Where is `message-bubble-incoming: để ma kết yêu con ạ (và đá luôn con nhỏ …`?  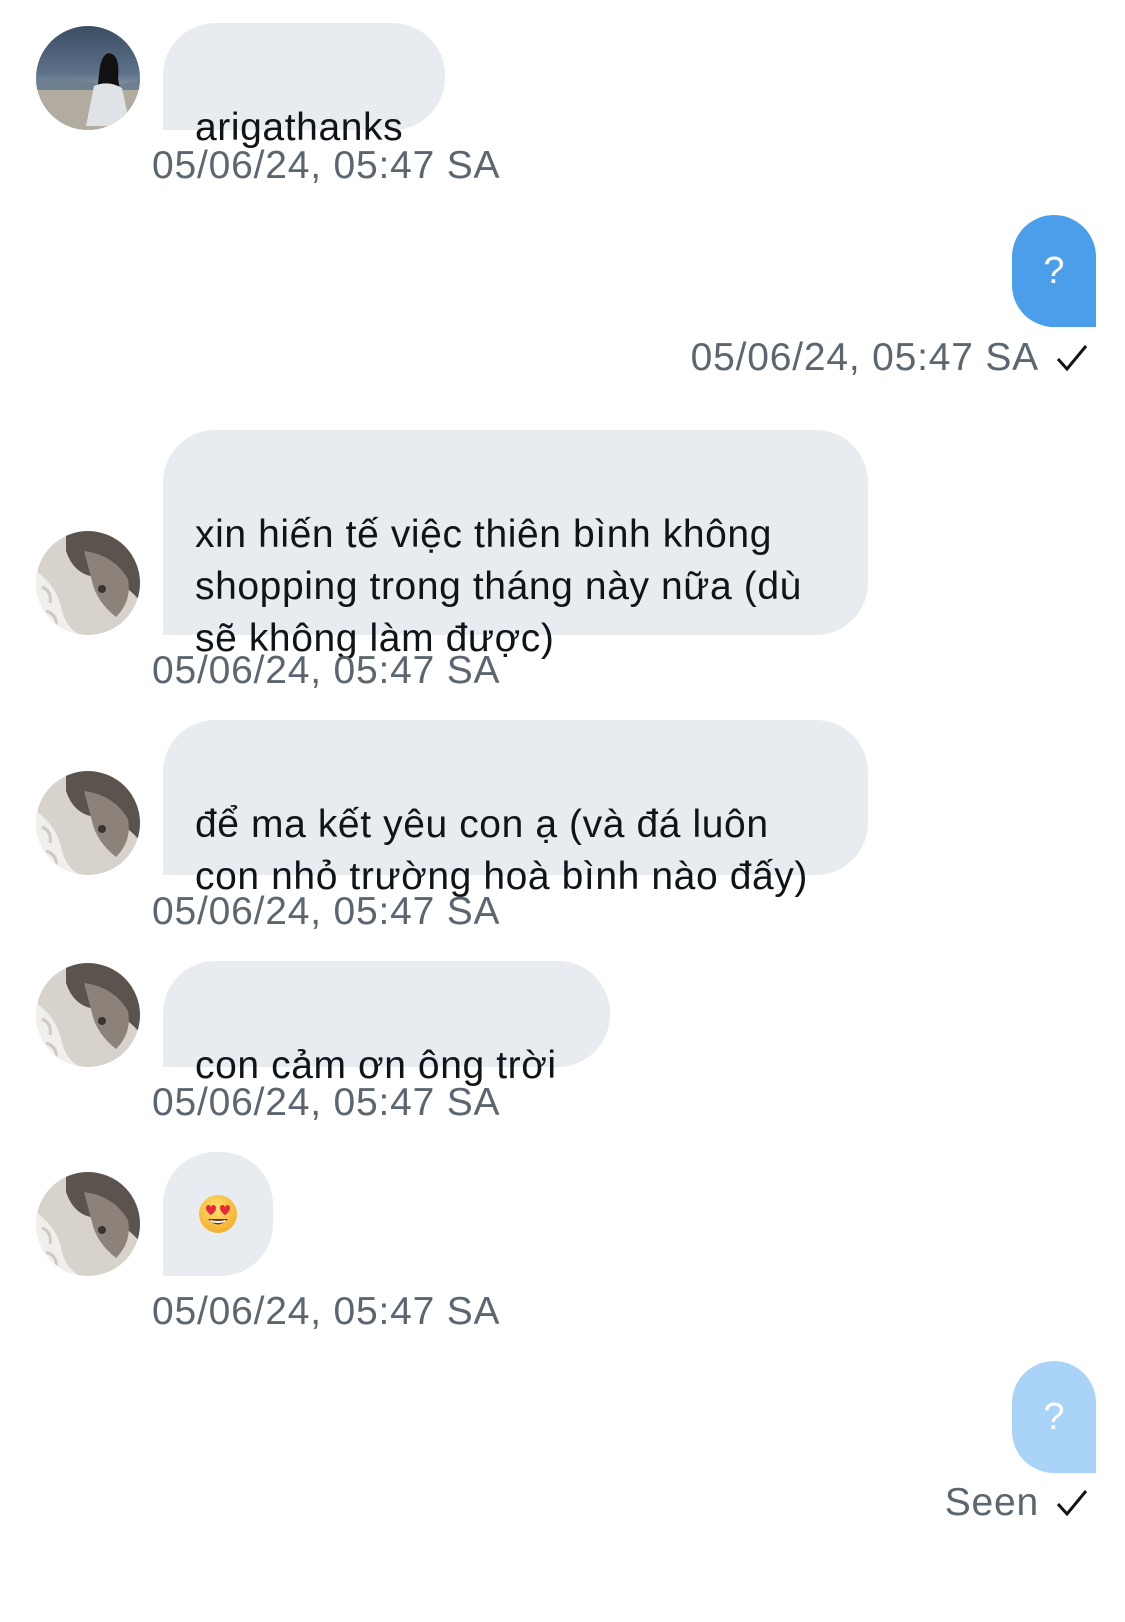 message-bubble-incoming: để ma kết yêu con ạ (và đá luôn con nhỏ … is located at coordinates (515, 809).